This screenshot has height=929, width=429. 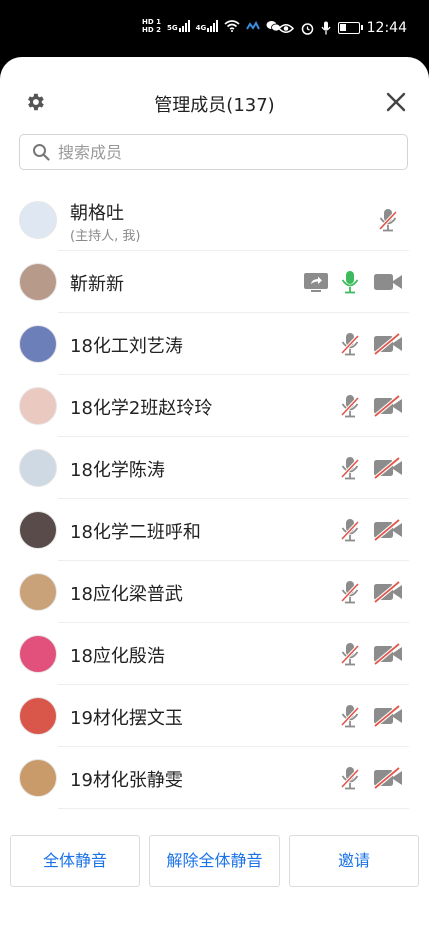 What do you see at coordinates (151, 22) in the screenshot?
I see `hd-1-label: HD 1` at bounding box center [151, 22].